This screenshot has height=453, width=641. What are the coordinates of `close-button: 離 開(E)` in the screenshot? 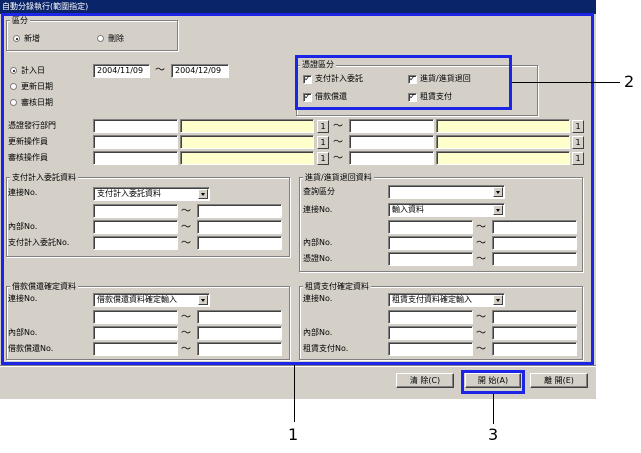 It's located at (559, 380).